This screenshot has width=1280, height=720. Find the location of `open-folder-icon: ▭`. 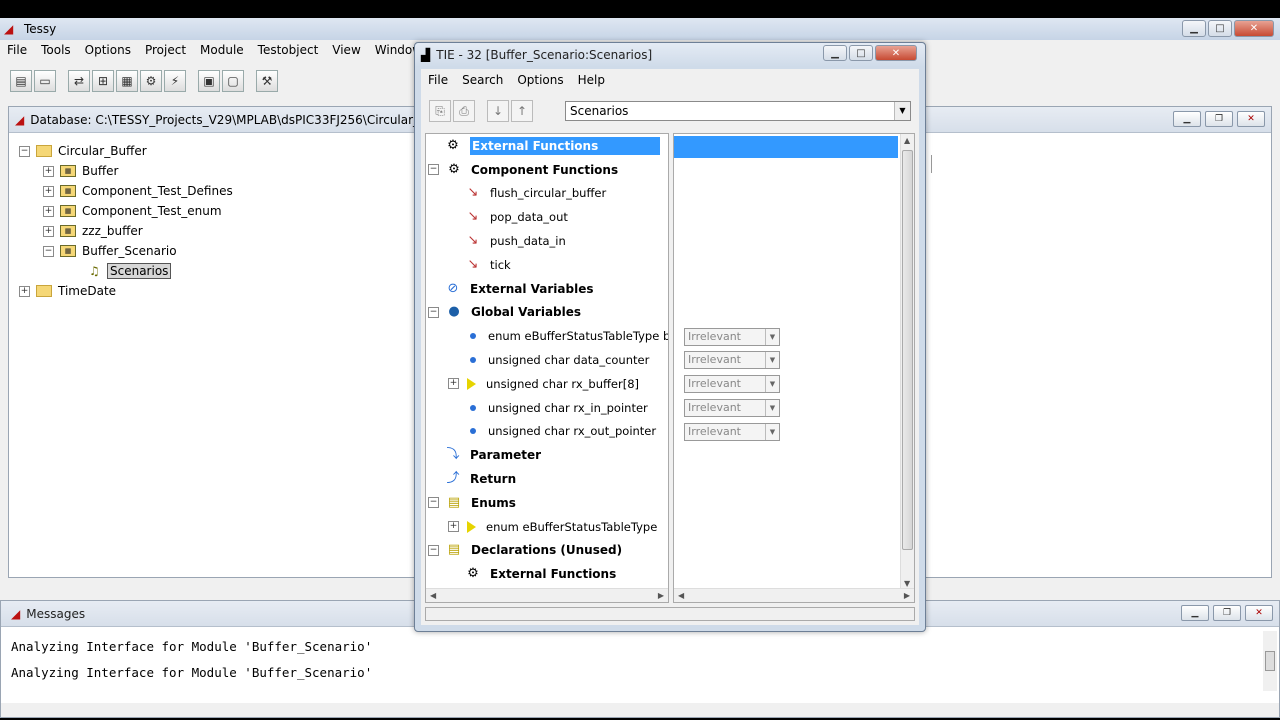

open-folder-icon: ▭ is located at coordinates (45, 81).